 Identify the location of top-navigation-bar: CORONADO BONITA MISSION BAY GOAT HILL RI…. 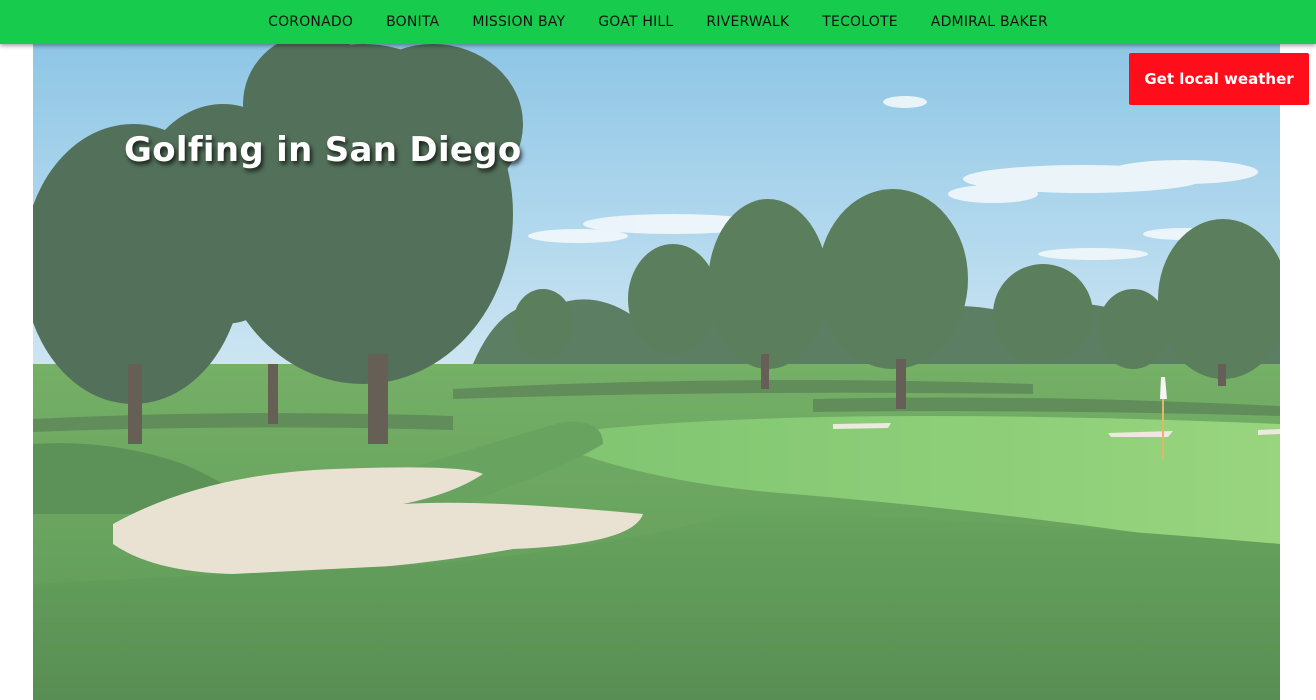
(658, 22).